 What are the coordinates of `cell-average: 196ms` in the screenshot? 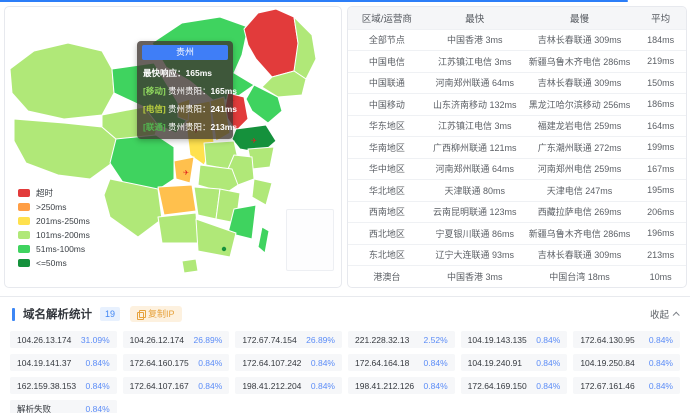 It's located at (660, 233).